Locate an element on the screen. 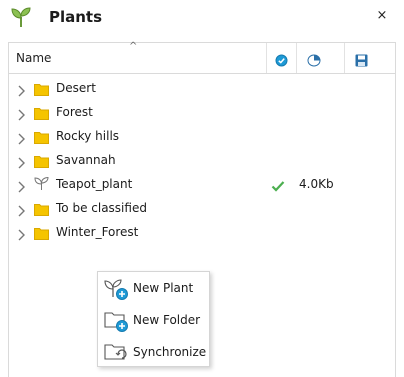 This screenshot has width=404, height=377. row-label: Savannah is located at coordinates (86, 160).